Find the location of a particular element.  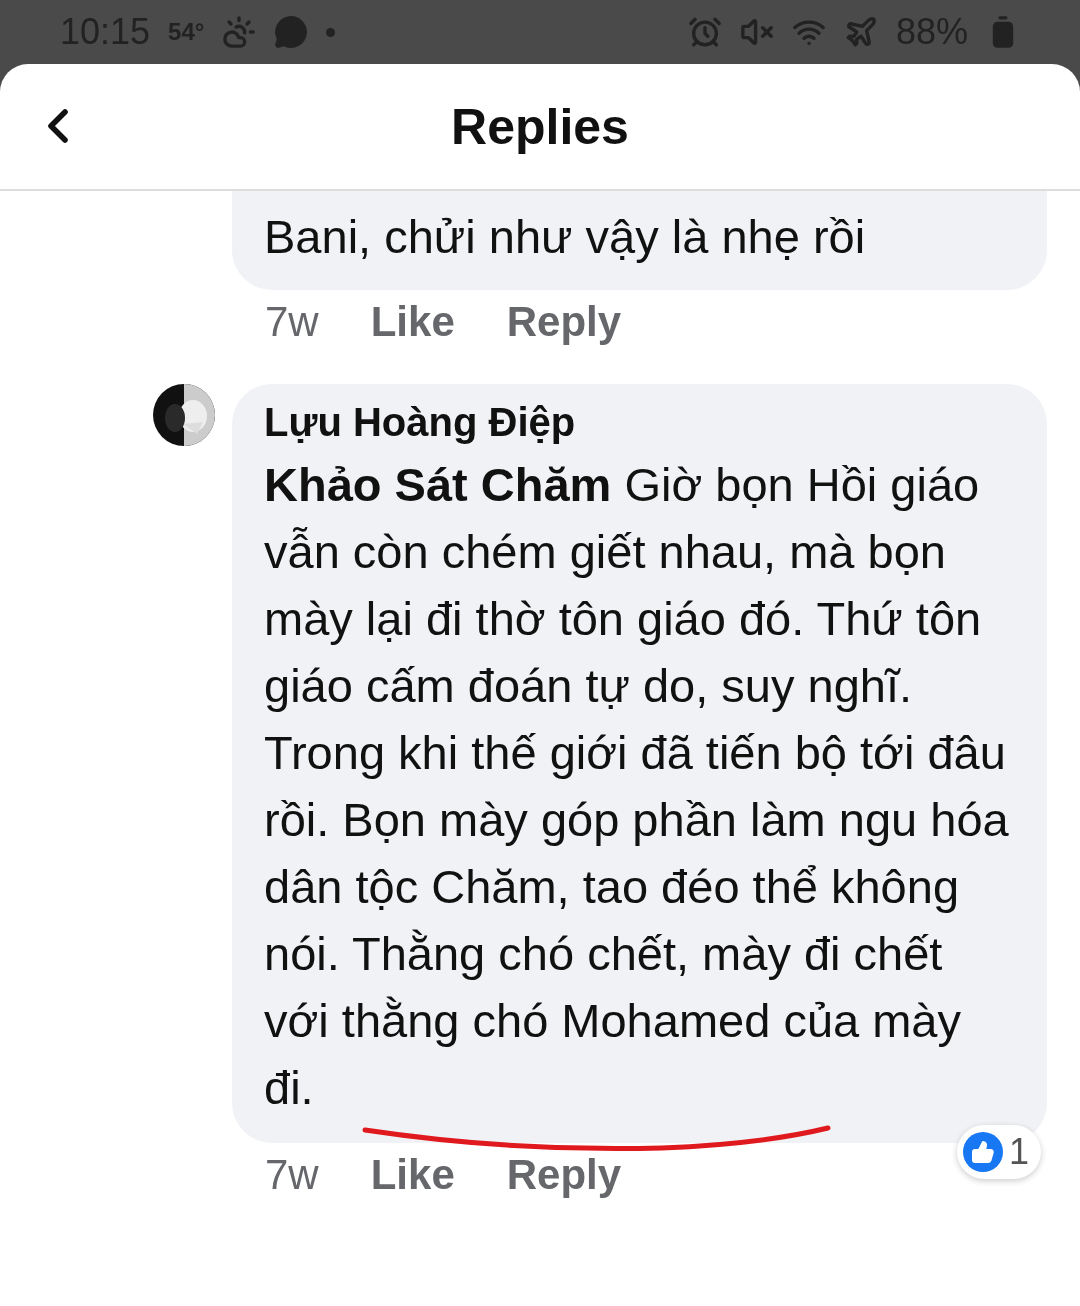

weather-icon is located at coordinates (239, 32).